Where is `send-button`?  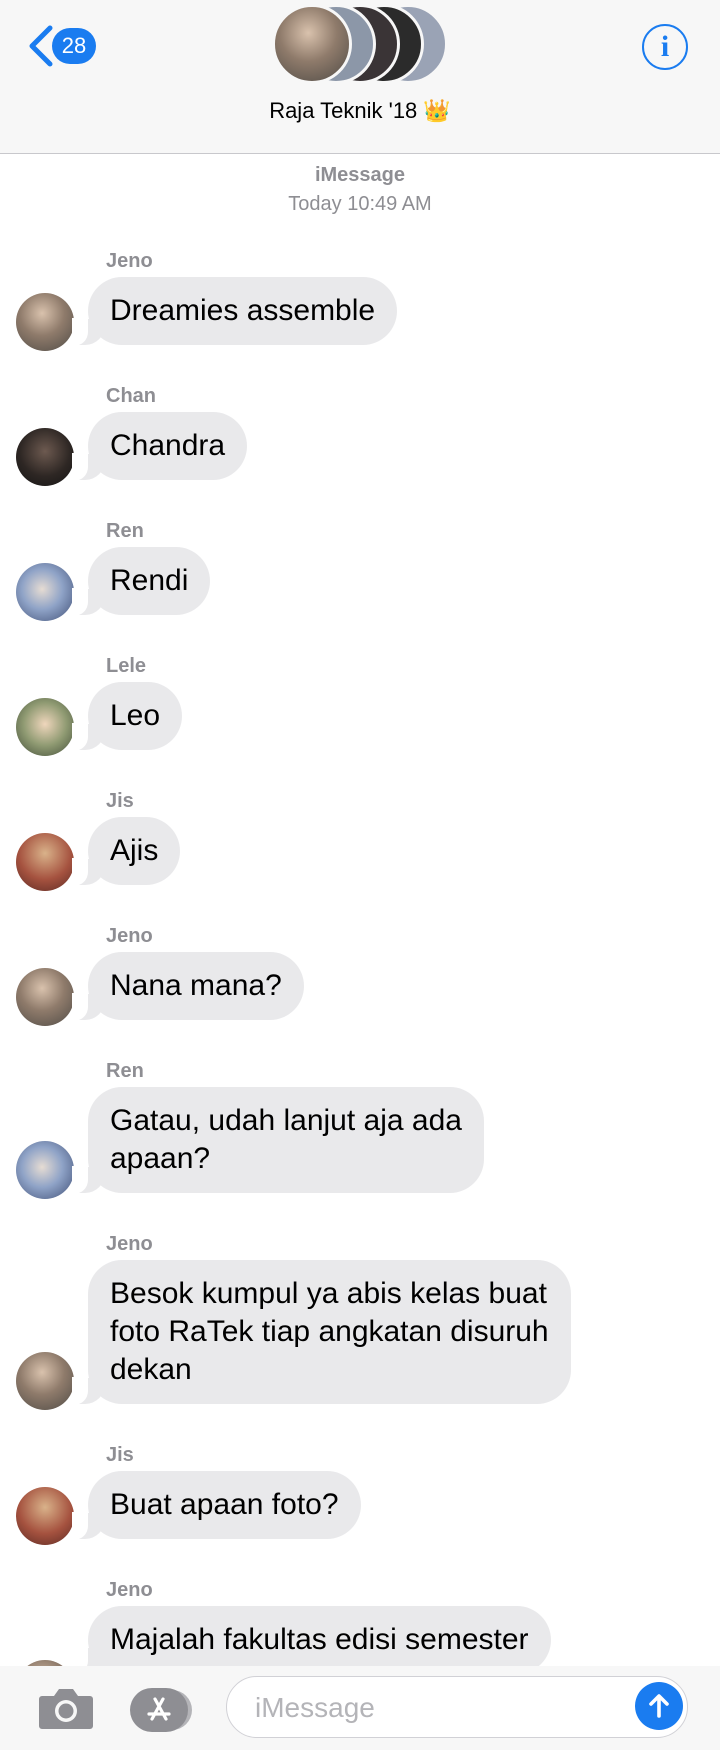
send-button is located at coordinates (659, 1706).